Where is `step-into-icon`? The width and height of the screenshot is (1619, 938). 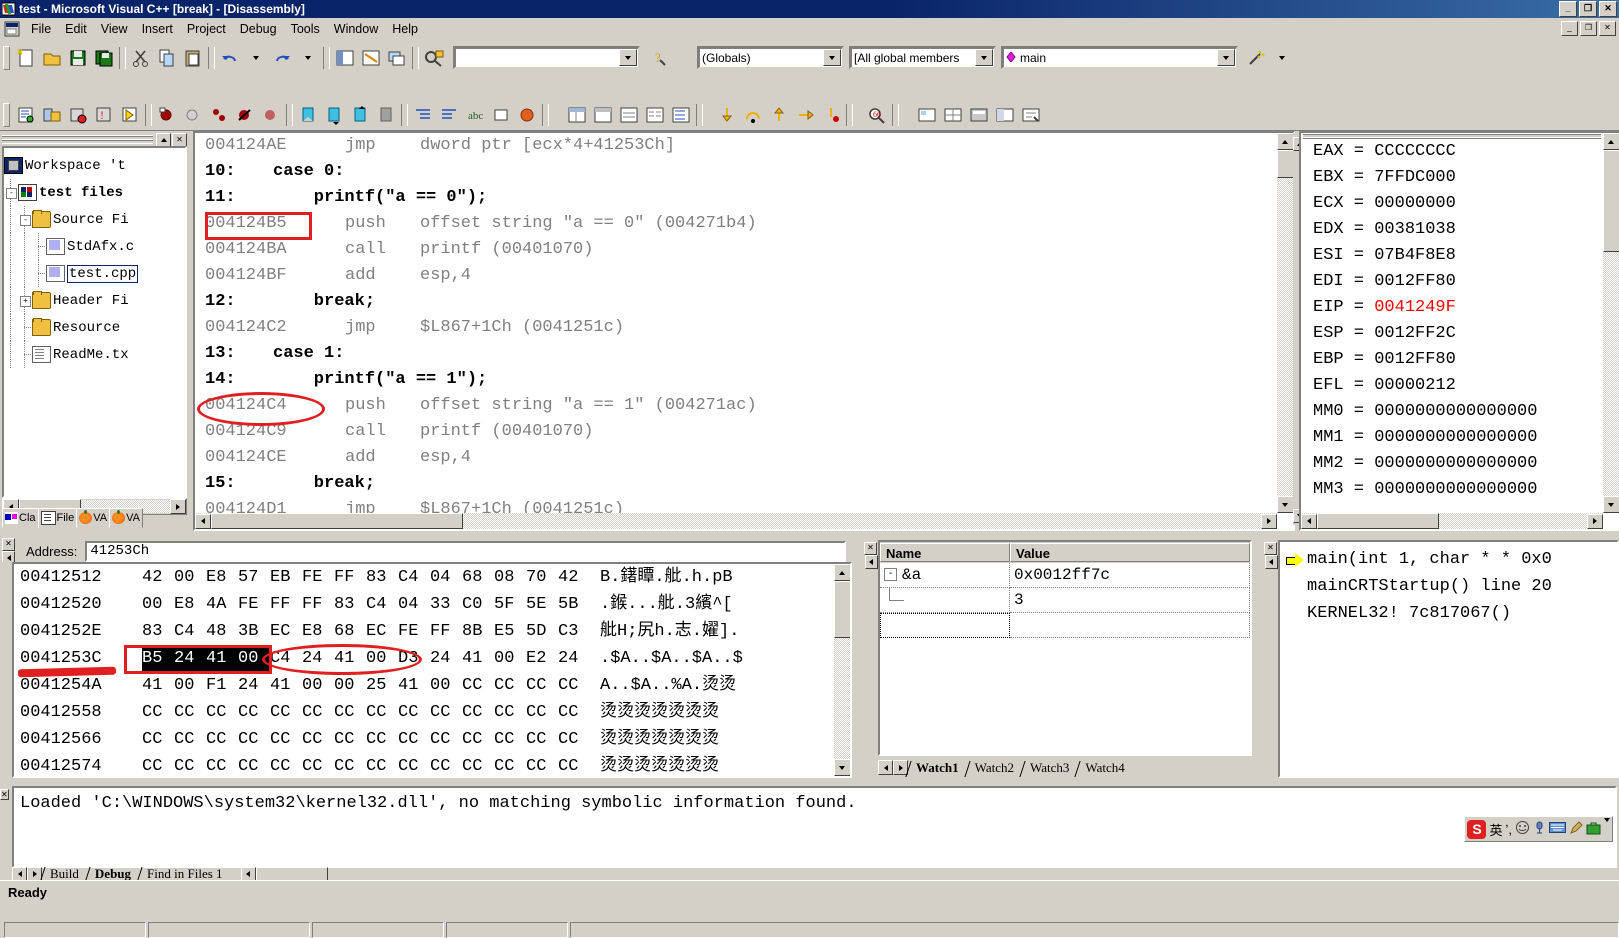 step-into-icon is located at coordinates (727, 115).